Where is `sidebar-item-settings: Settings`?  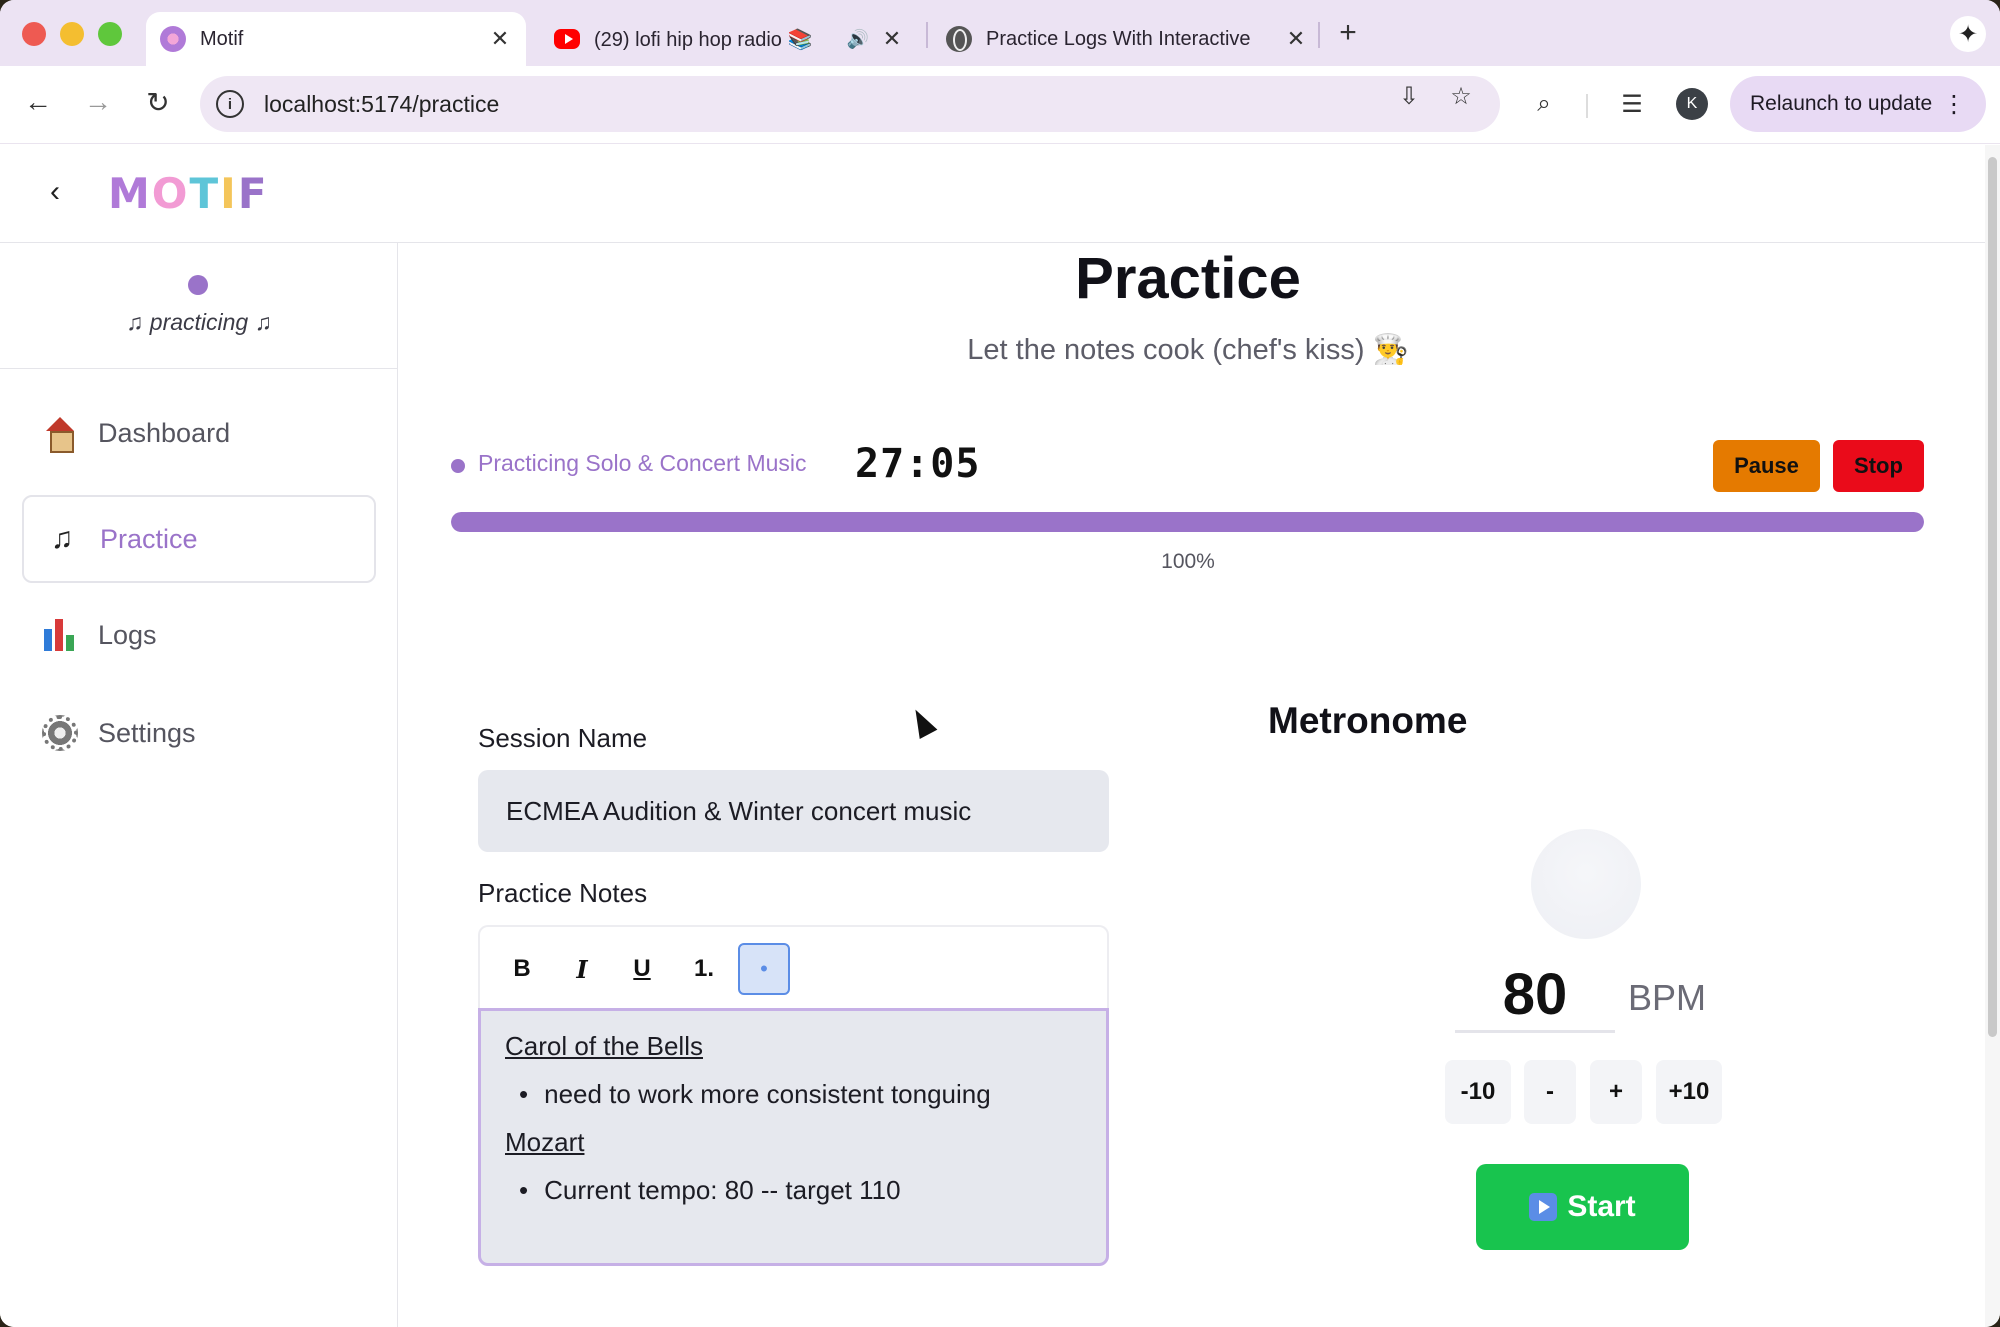 sidebar-item-settings: Settings is located at coordinates (199, 733).